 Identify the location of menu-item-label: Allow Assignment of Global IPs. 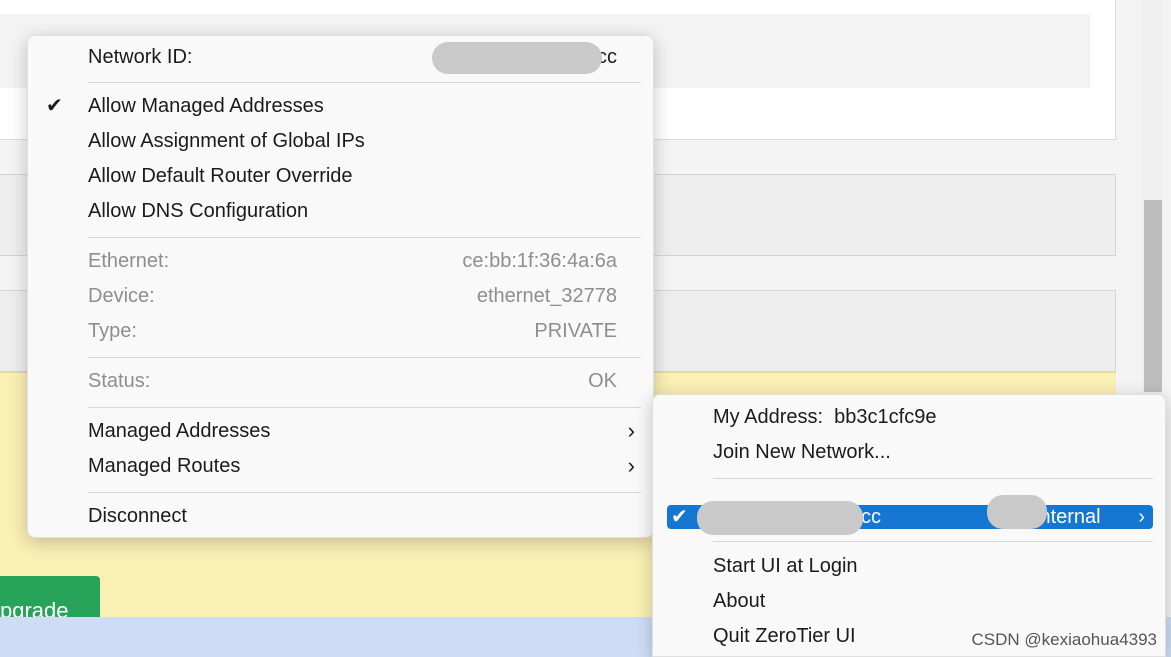
(226, 141).